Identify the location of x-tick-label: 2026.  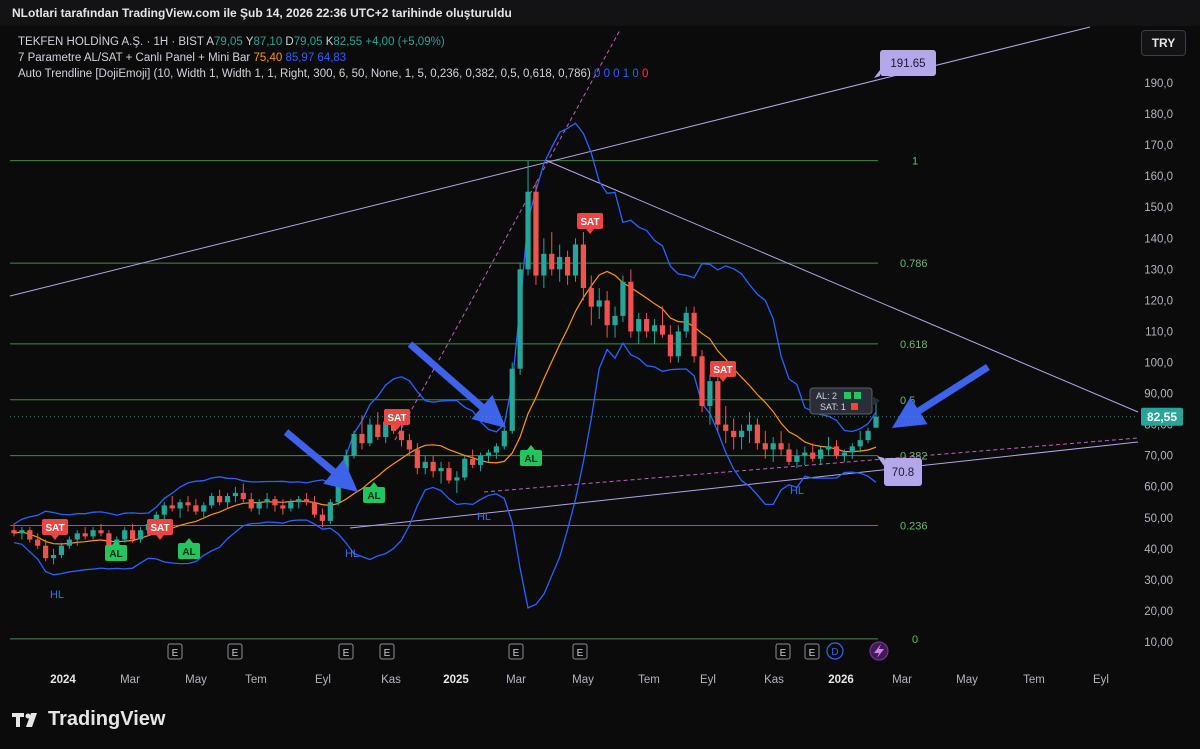
(841, 680).